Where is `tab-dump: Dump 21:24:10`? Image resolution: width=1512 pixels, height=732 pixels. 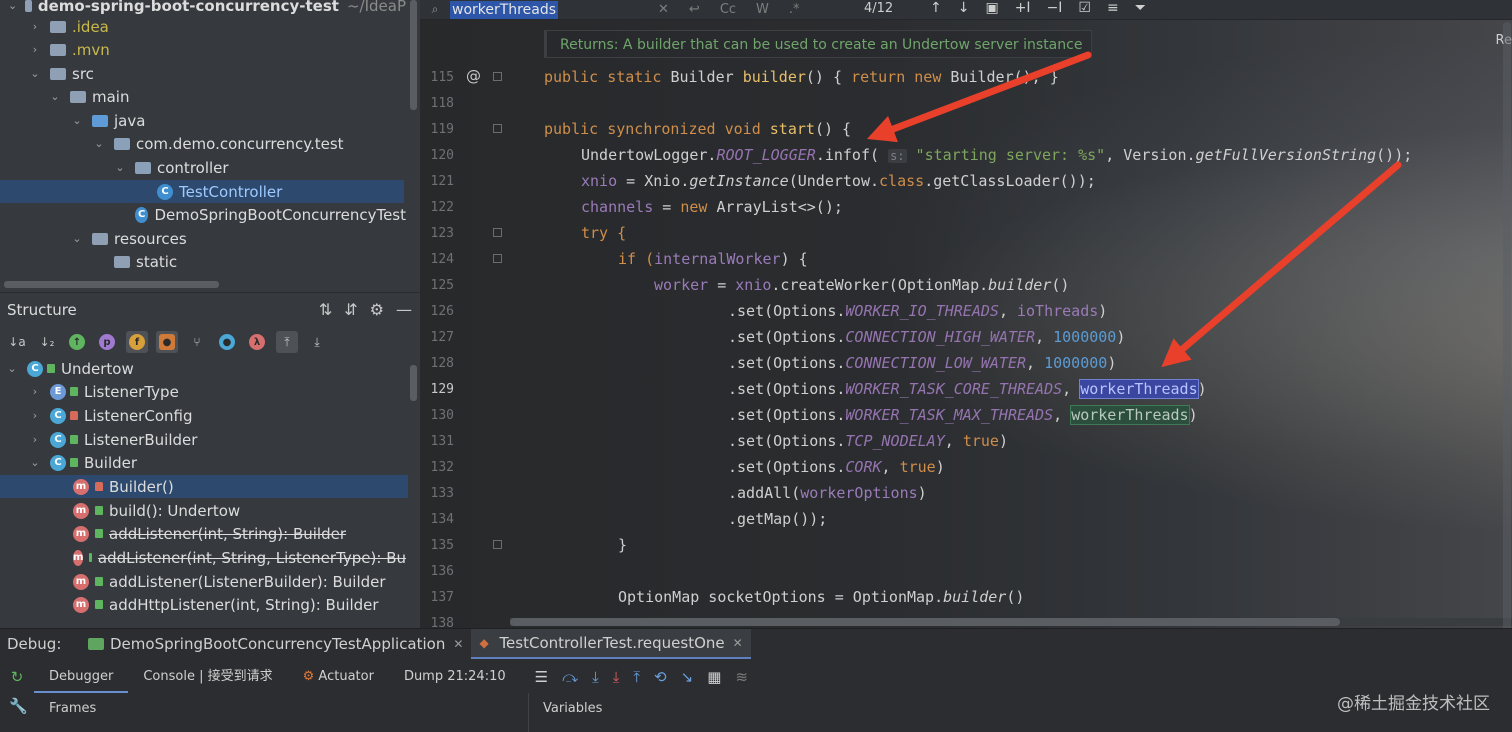
tab-dump: Dump 21:24:10 is located at coordinates (455, 676).